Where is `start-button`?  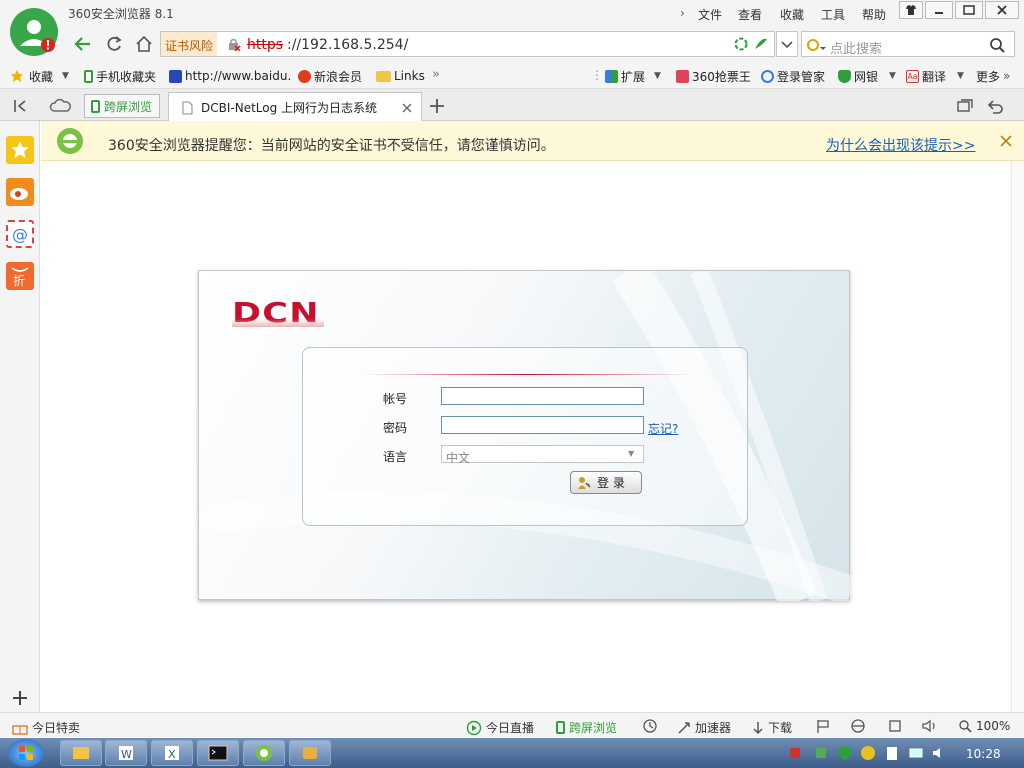
start-button is located at coordinates (26, 753).